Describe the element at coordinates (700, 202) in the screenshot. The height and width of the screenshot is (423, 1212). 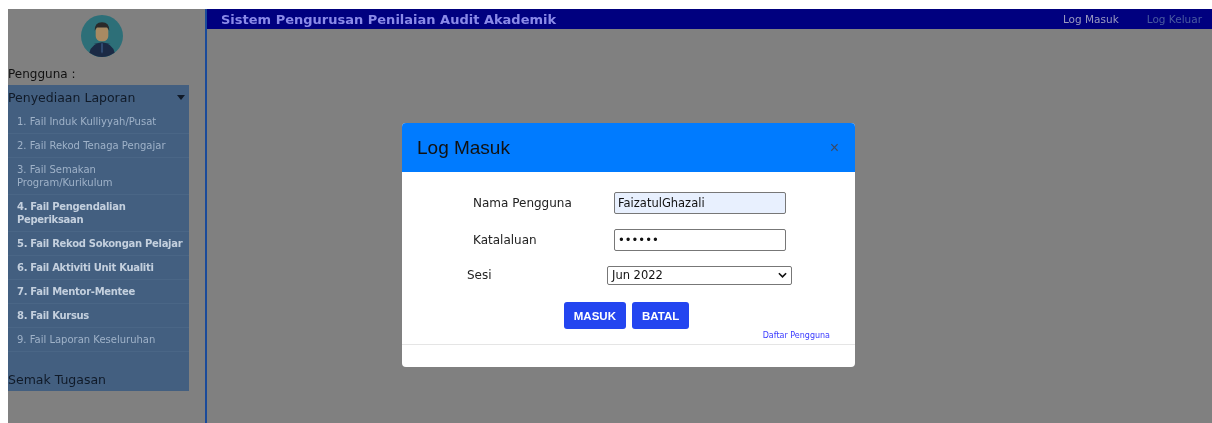
I see `username-field: FaizatulGhazali` at that location.